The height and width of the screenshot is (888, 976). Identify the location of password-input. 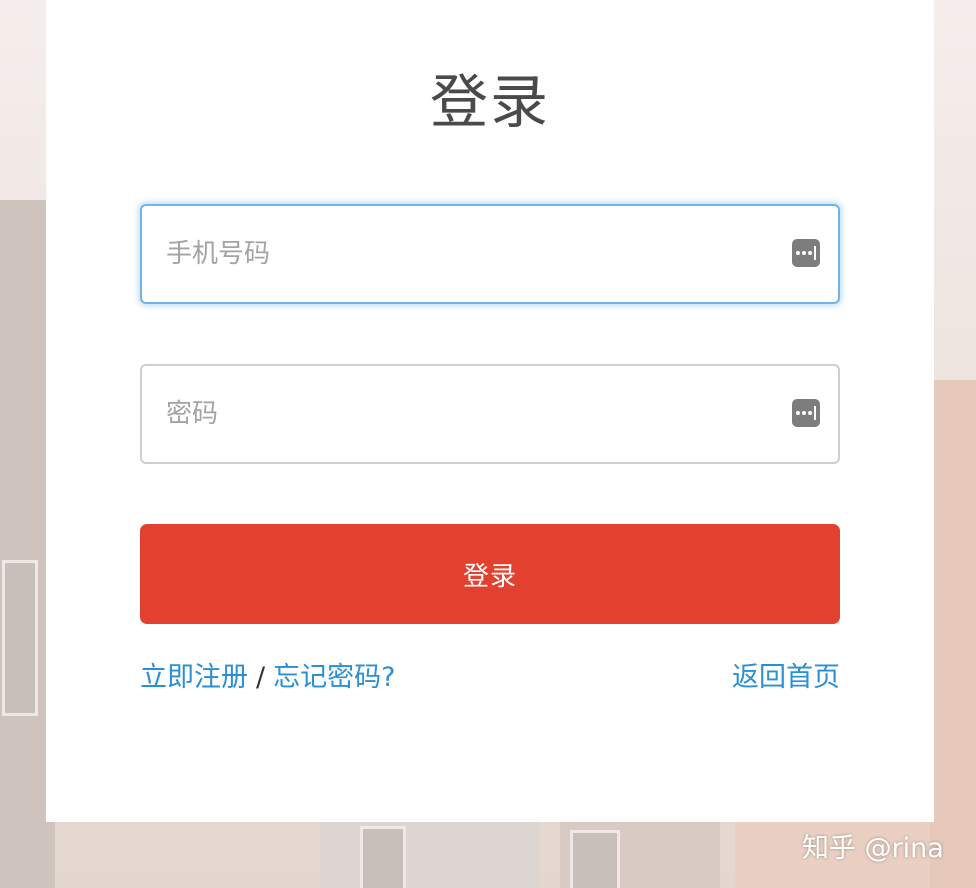
(471, 414).